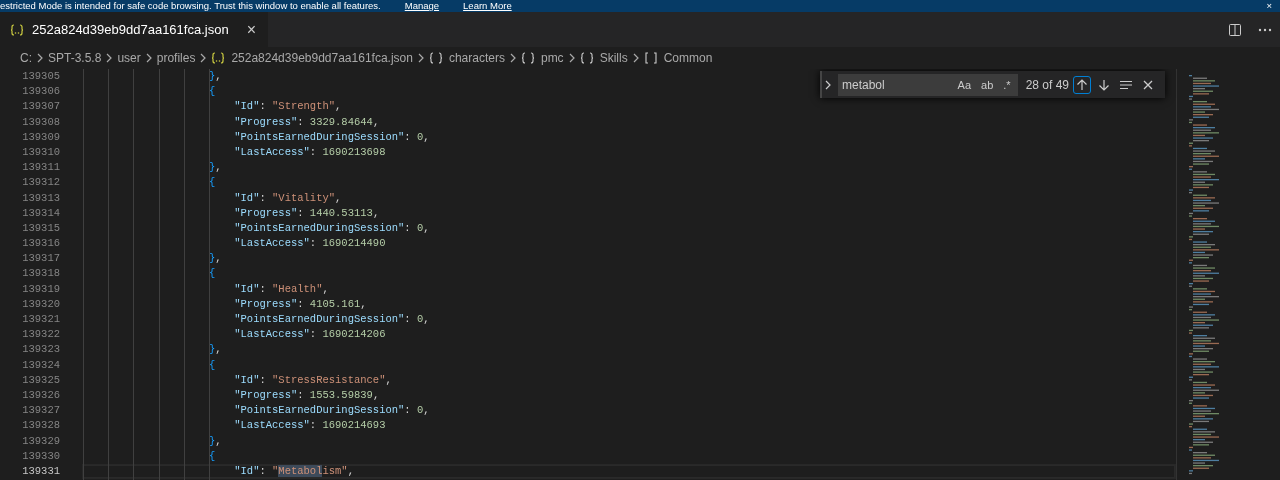  Describe the element at coordinates (41, 228) in the screenshot. I see `line-number: 139315` at that location.